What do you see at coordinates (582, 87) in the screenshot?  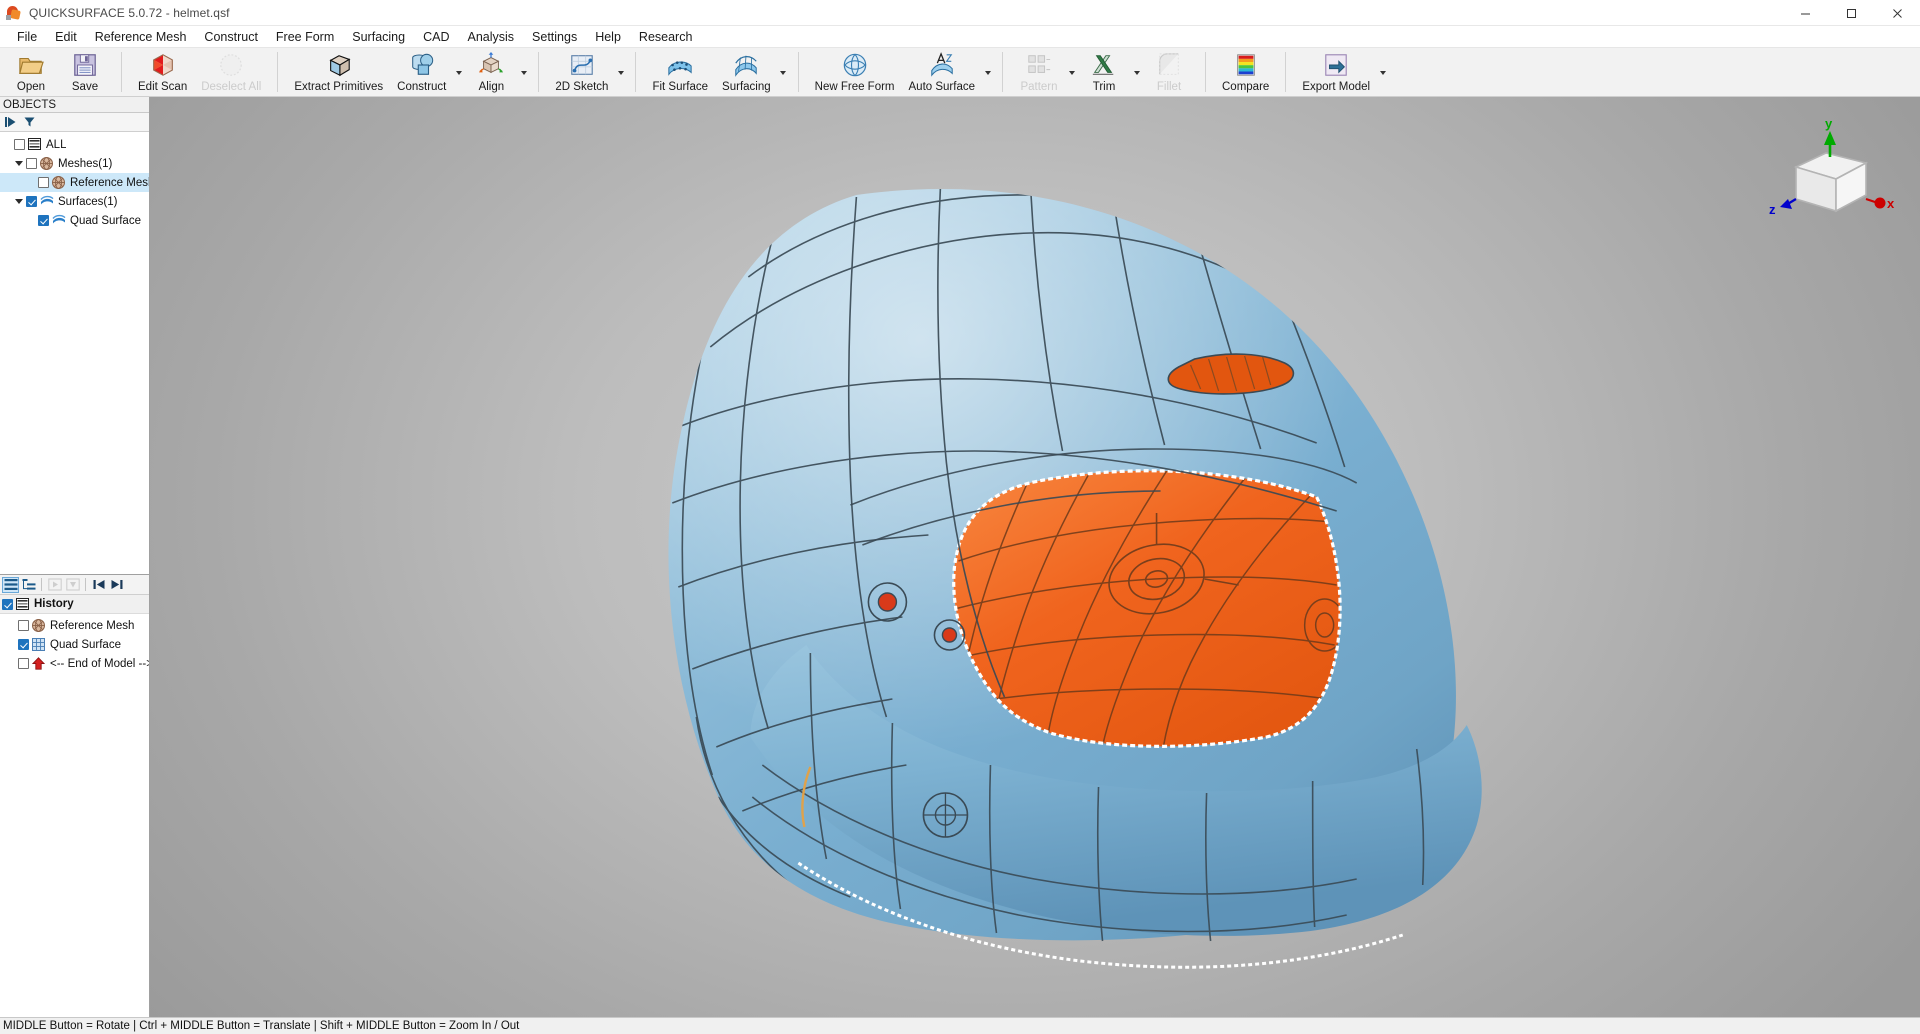 I see `toolbar-button-label: 2D Sketch` at bounding box center [582, 87].